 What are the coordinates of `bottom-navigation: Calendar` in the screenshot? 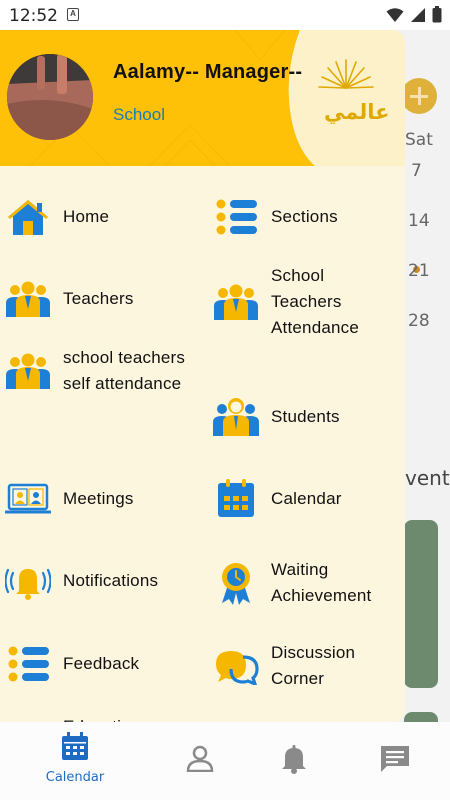 It's located at (225, 761).